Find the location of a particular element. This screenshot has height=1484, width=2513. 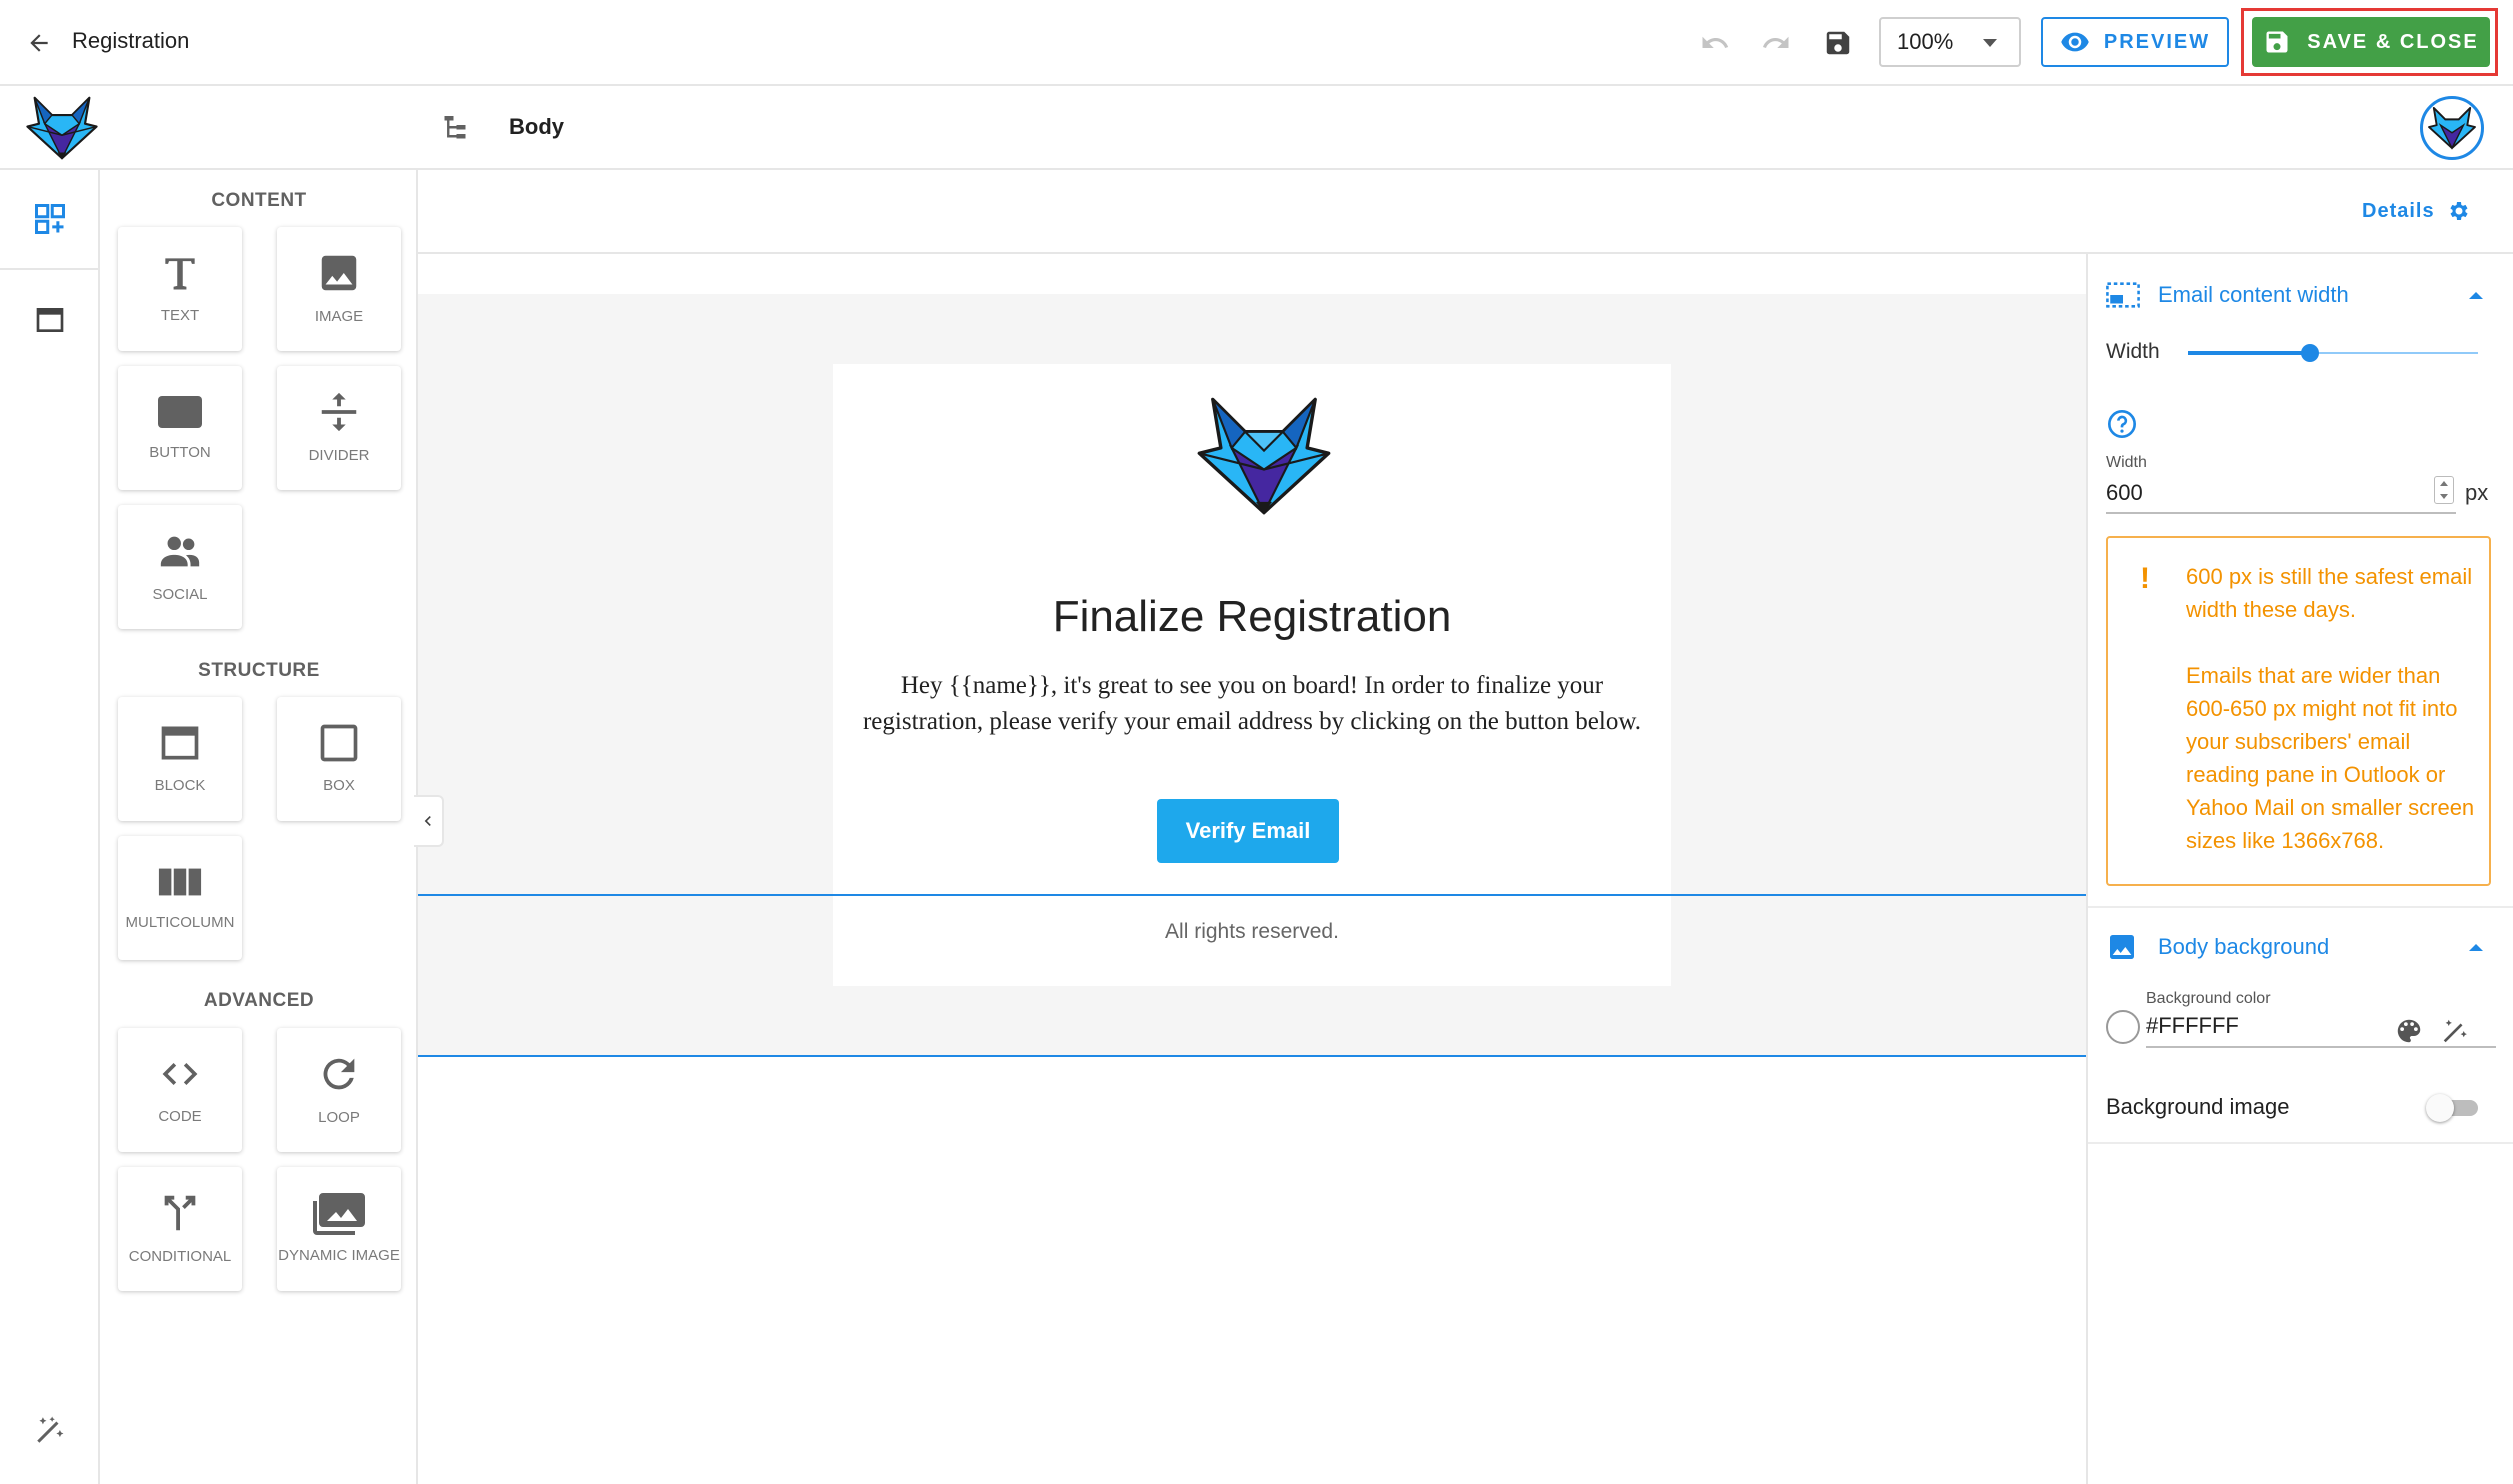

background-image-label: Background image is located at coordinates (2198, 1106).